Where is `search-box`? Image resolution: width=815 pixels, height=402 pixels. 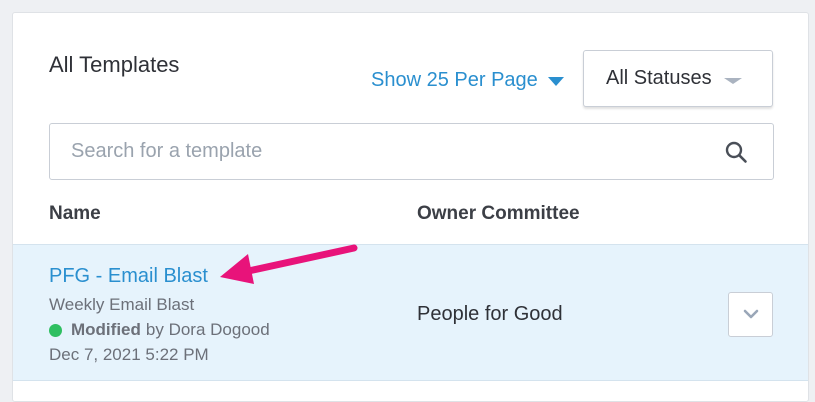
search-box is located at coordinates (411, 151).